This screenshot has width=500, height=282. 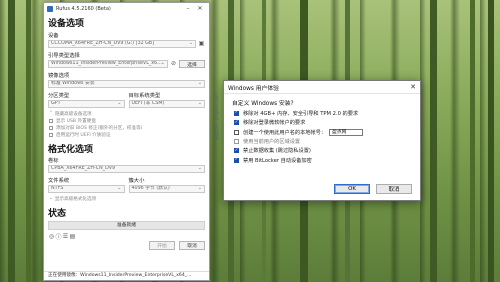 What do you see at coordinates (58, 237) in the screenshot?
I see `info-icon: ⓘ` at bounding box center [58, 237].